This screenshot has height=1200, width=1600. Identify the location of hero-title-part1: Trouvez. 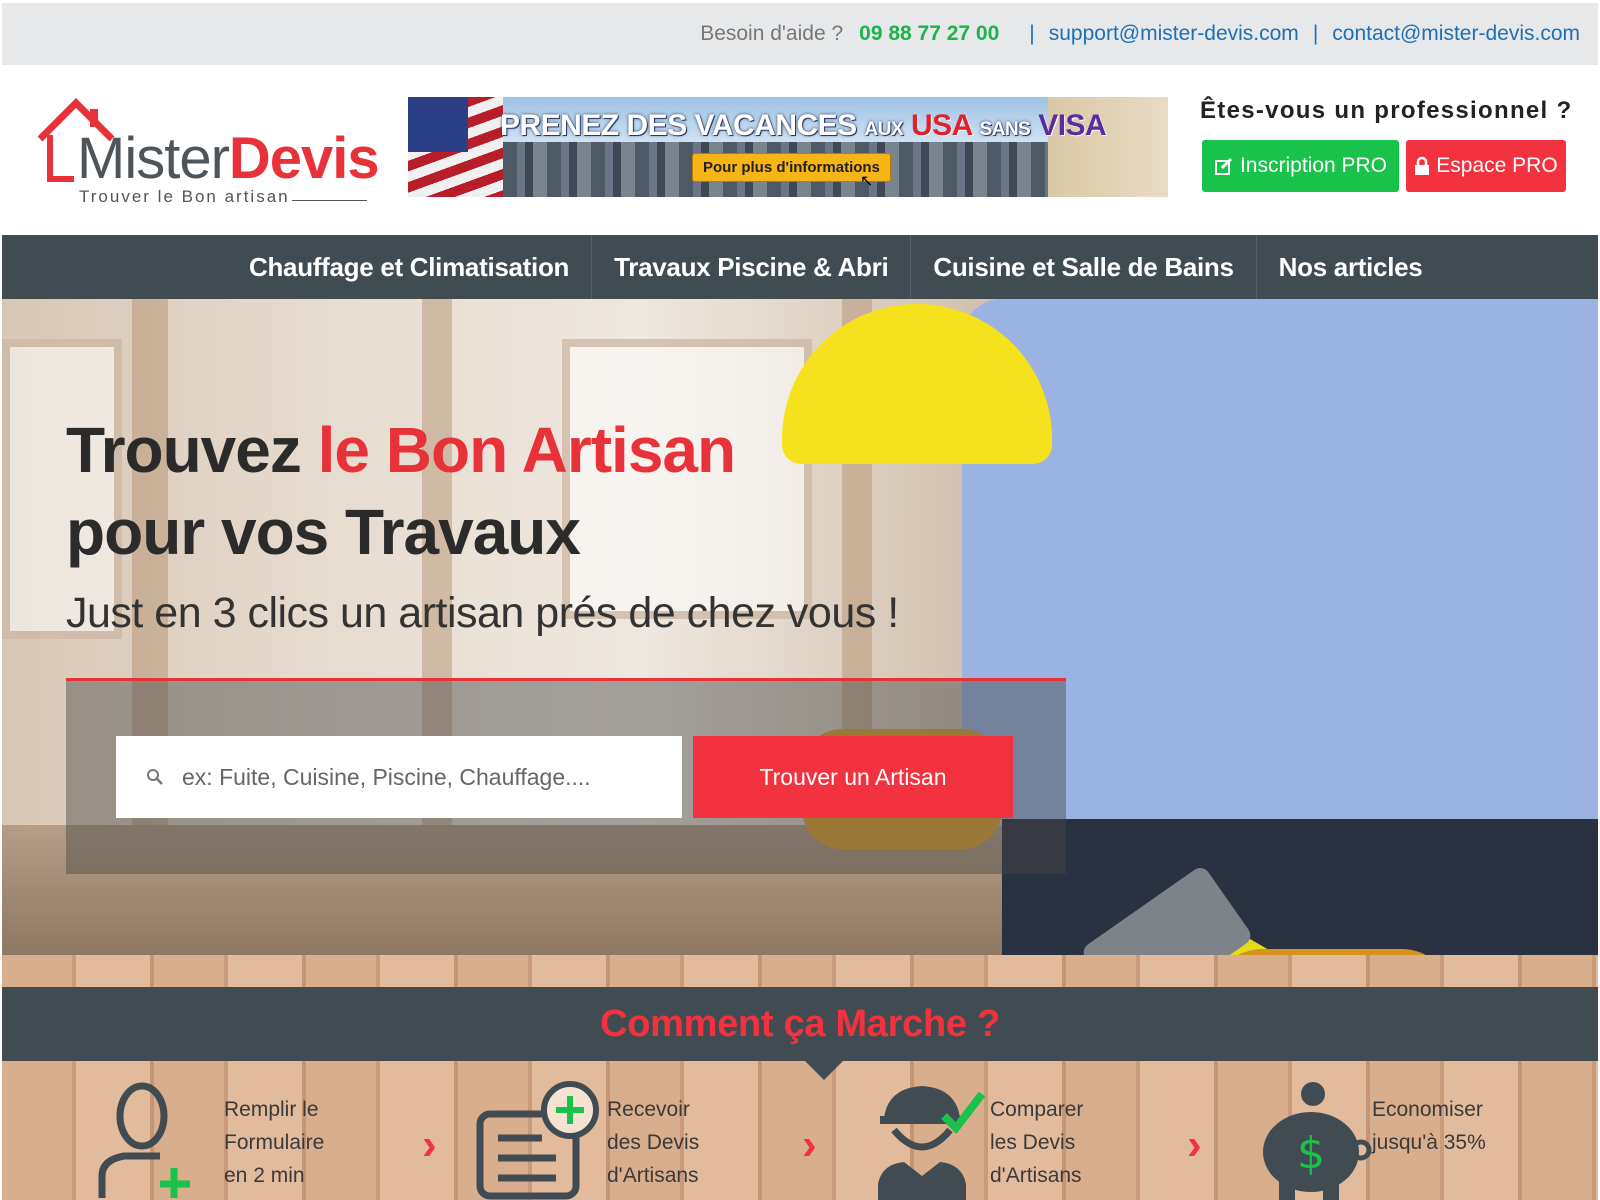
(192, 450).